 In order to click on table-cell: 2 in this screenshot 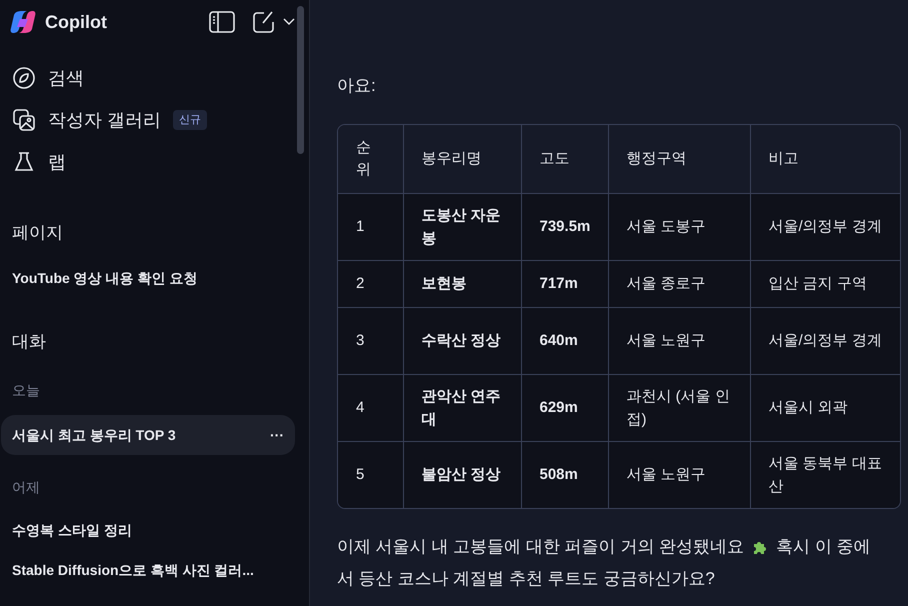, I will do `click(370, 283)`.